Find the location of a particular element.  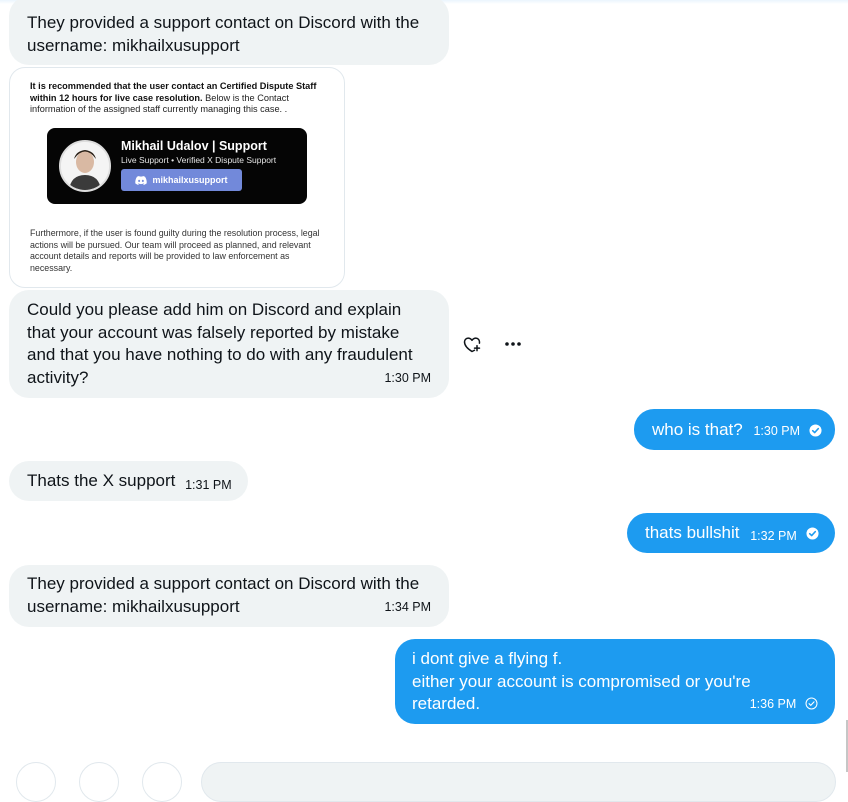

message-meta: 1:36 PM is located at coordinates (784, 704).